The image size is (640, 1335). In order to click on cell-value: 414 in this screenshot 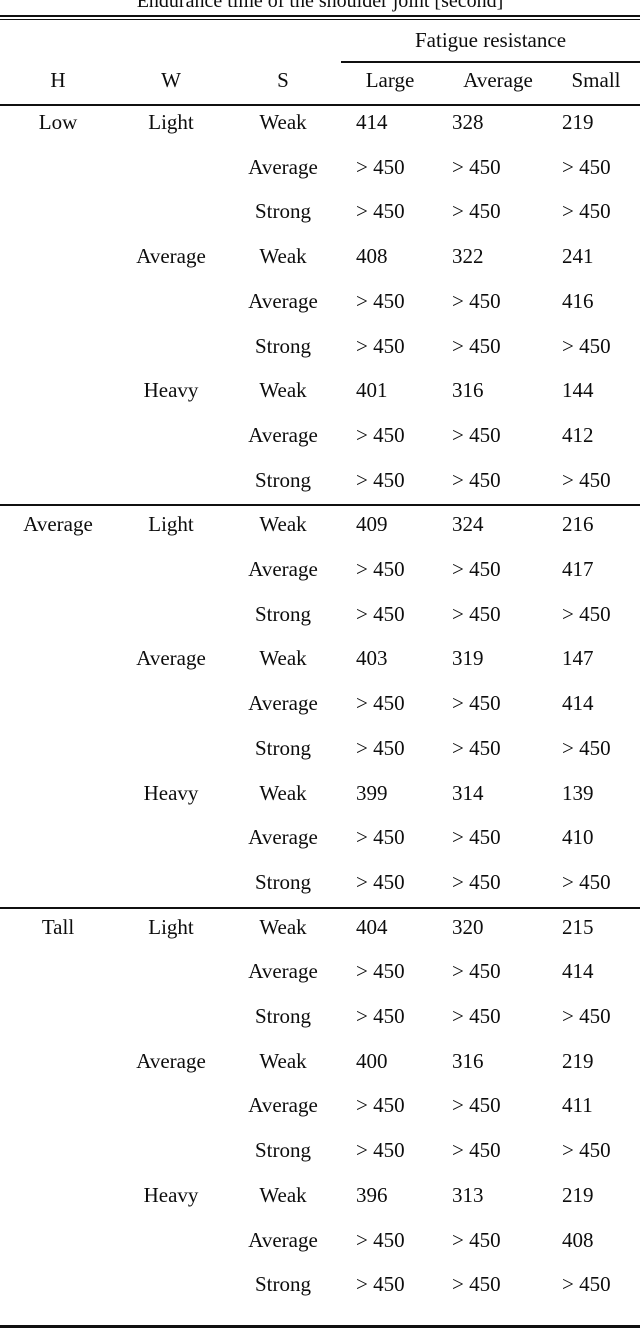, I will do `click(372, 122)`.